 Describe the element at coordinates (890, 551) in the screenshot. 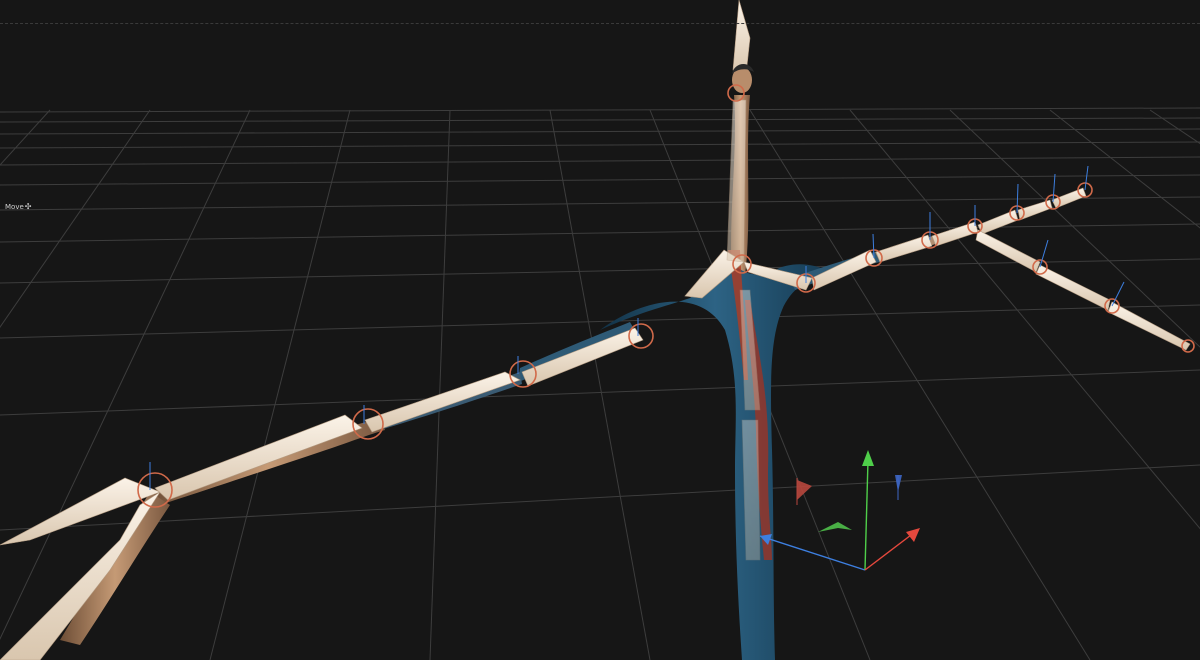

I see `gizmo-x-axis` at that location.